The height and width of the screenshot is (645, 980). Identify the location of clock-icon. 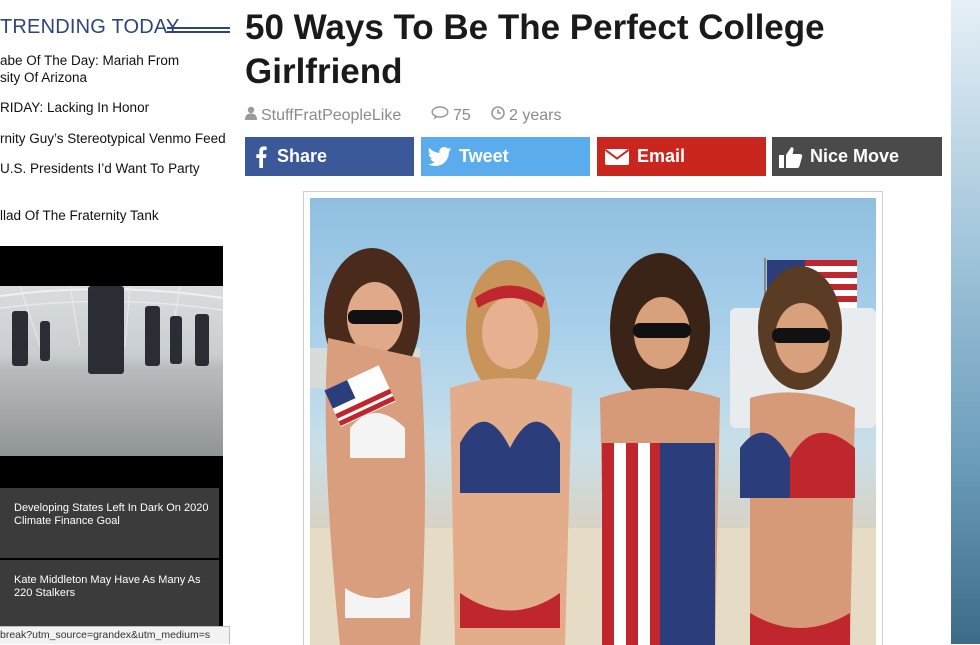
(498, 115).